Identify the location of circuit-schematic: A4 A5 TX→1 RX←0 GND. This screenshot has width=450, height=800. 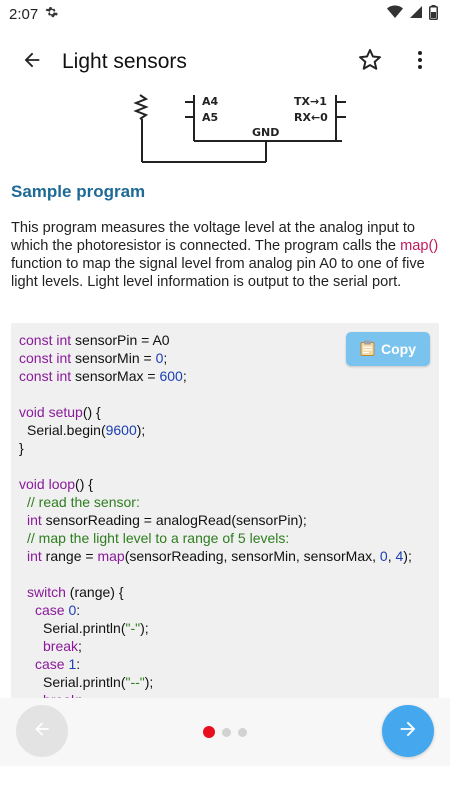
(245, 128).